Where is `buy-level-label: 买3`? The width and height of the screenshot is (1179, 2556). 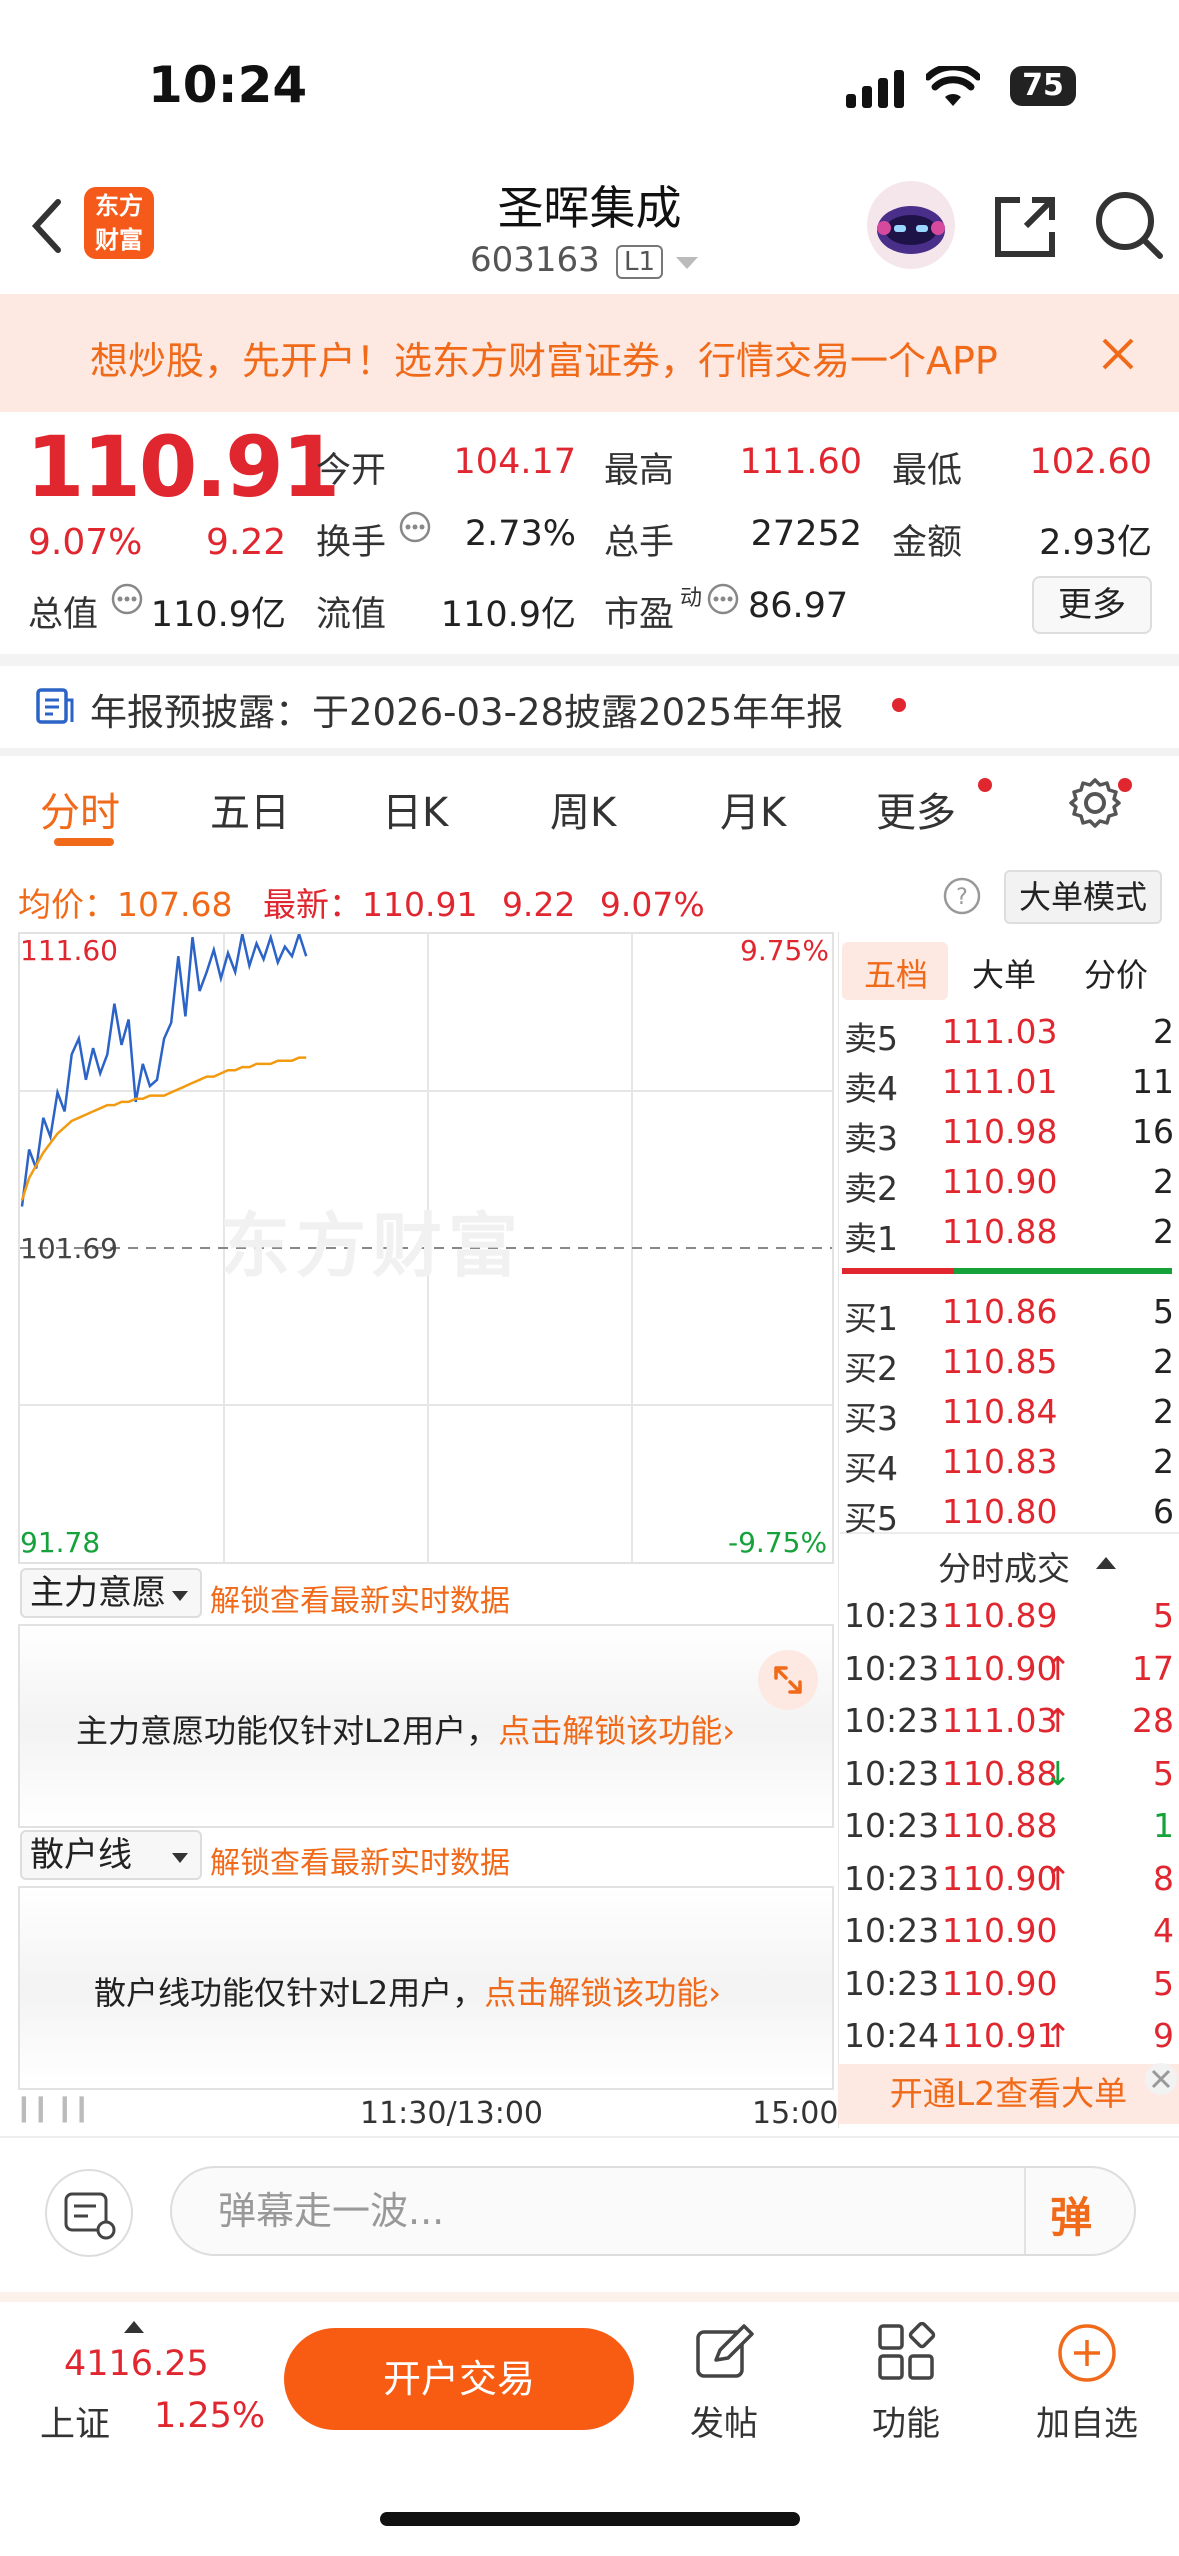 buy-level-label: 买3 is located at coordinates (871, 1418).